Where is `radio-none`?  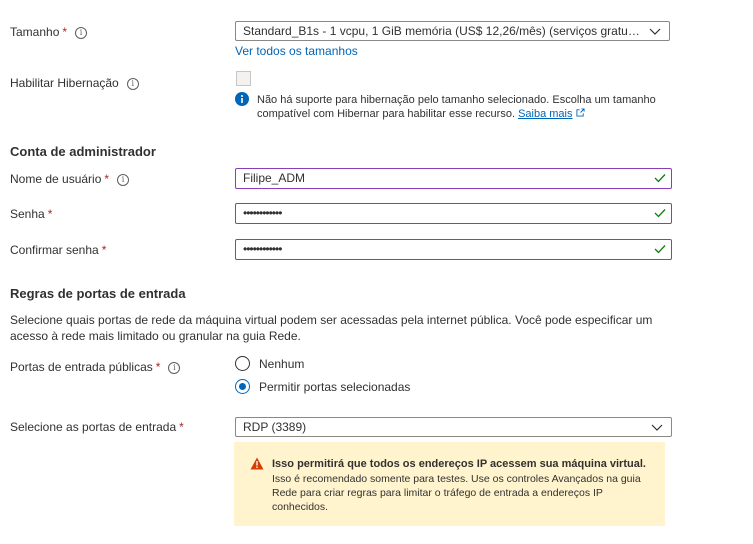 radio-none is located at coordinates (242, 363).